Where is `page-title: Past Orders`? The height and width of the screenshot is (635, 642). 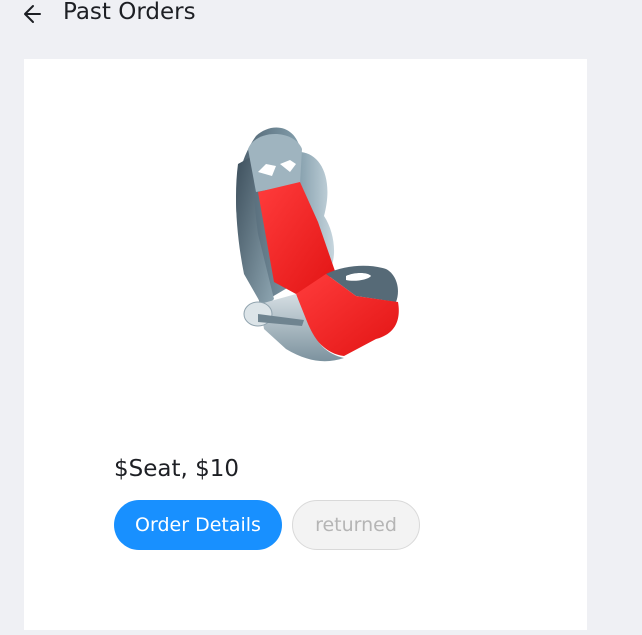 page-title: Past Orders is located at coordinates (129, 12).